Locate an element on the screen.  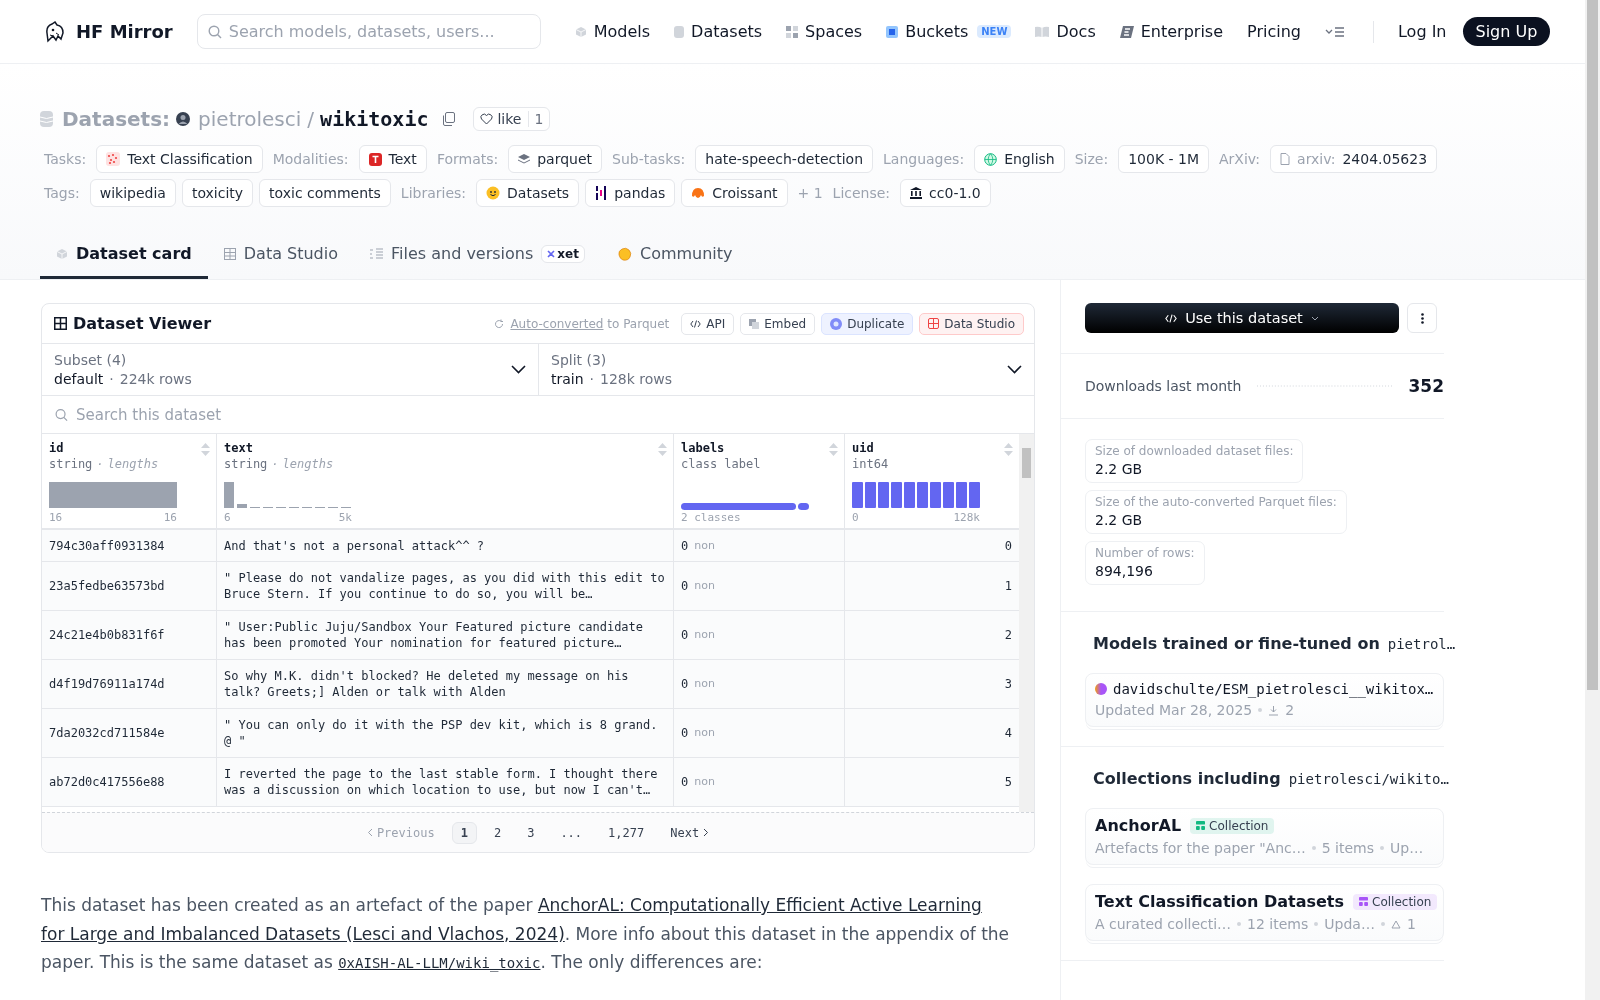
tab: Files and versions xet is located at coordinates (477, 256).